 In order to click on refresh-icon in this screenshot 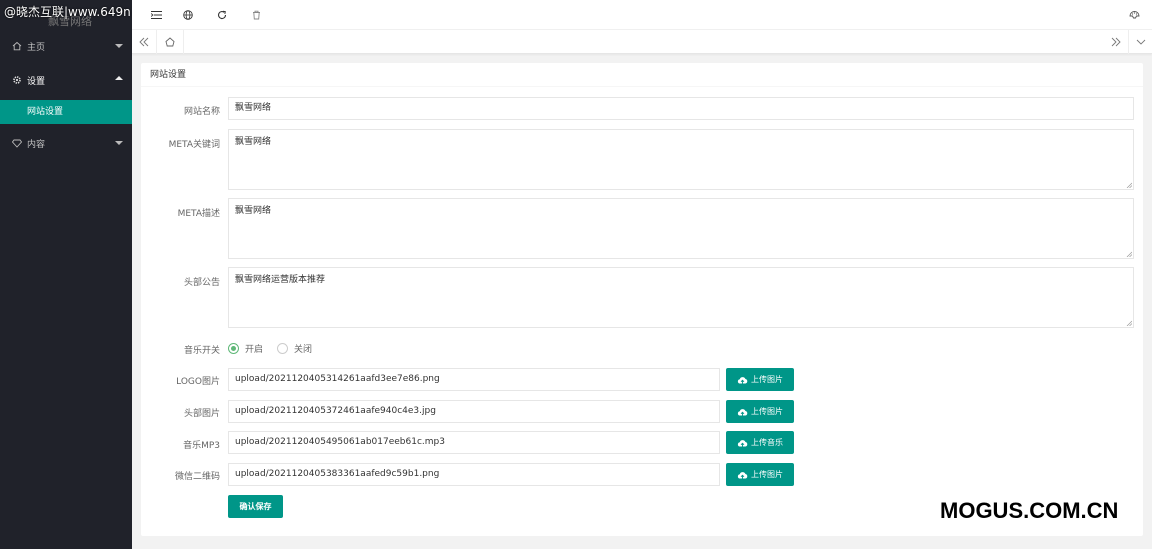, I will do `click(222, 15)`.